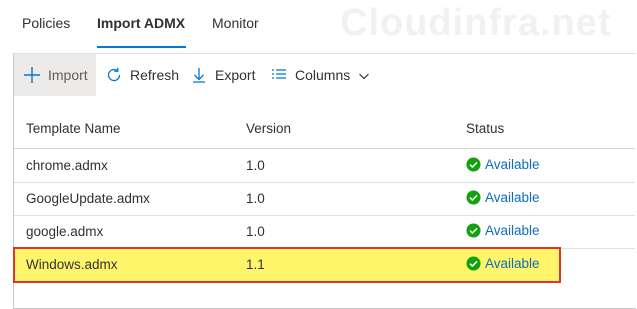  Describe the element at coordinates (65, 231) in the screenshot. I see `template-name-cell: google.admx` at that location.